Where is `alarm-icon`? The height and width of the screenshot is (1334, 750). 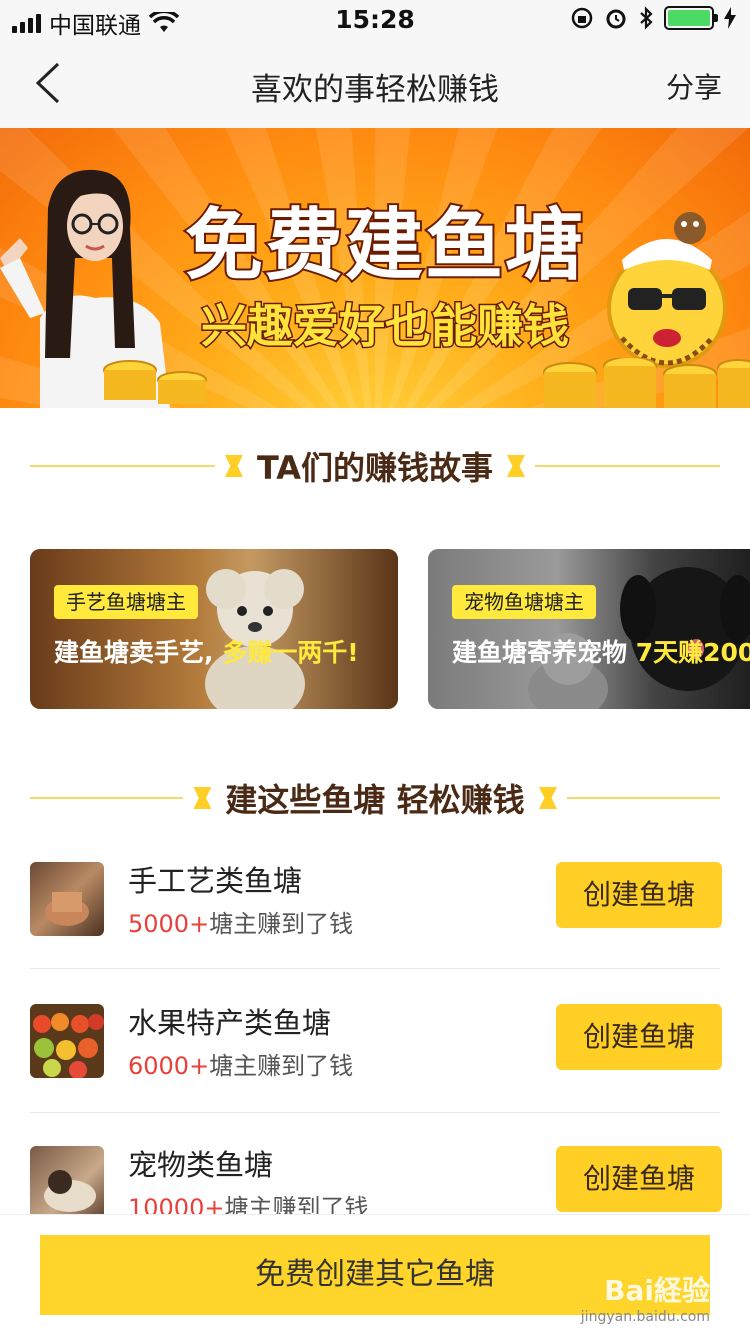 alarm-icon is located at coordinates (616, 19).